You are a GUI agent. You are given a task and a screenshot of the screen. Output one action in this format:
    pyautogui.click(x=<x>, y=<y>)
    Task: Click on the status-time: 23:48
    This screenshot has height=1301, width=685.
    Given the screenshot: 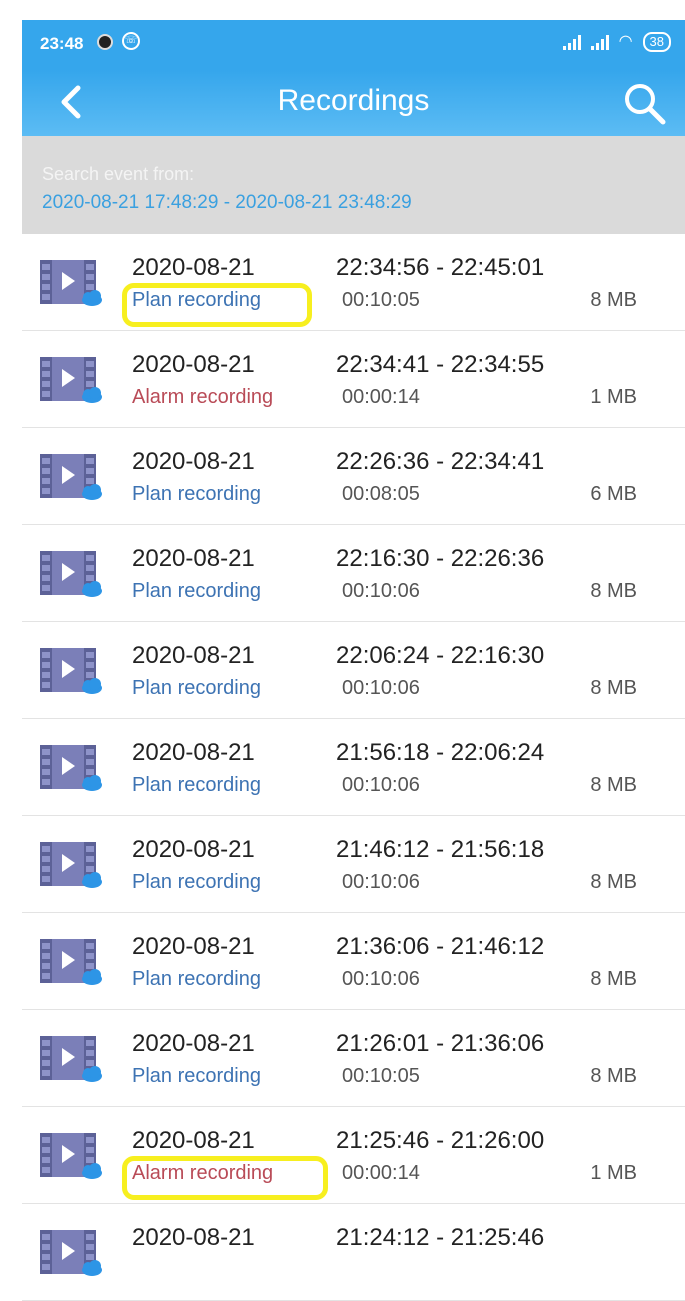 What is the action you would take?
    pyautogui.click(x=62, y=43)
    